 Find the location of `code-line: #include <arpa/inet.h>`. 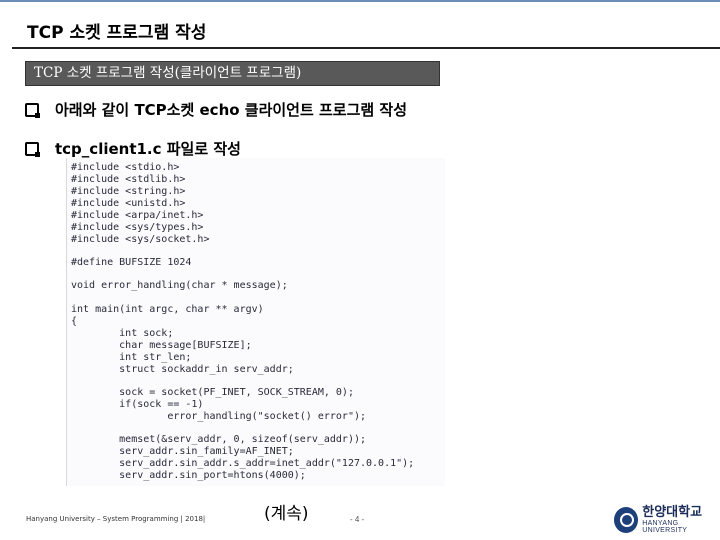

code-line: #include <arpa/inet.h> is located at coordinates (137, 215).